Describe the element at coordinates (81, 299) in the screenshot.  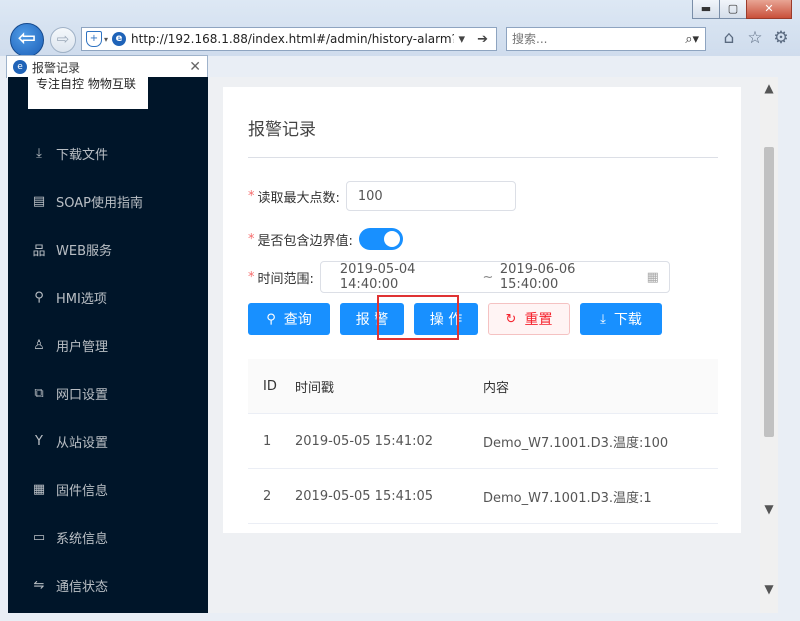
I see `sidebar-item-label: HMI选项` at that location.